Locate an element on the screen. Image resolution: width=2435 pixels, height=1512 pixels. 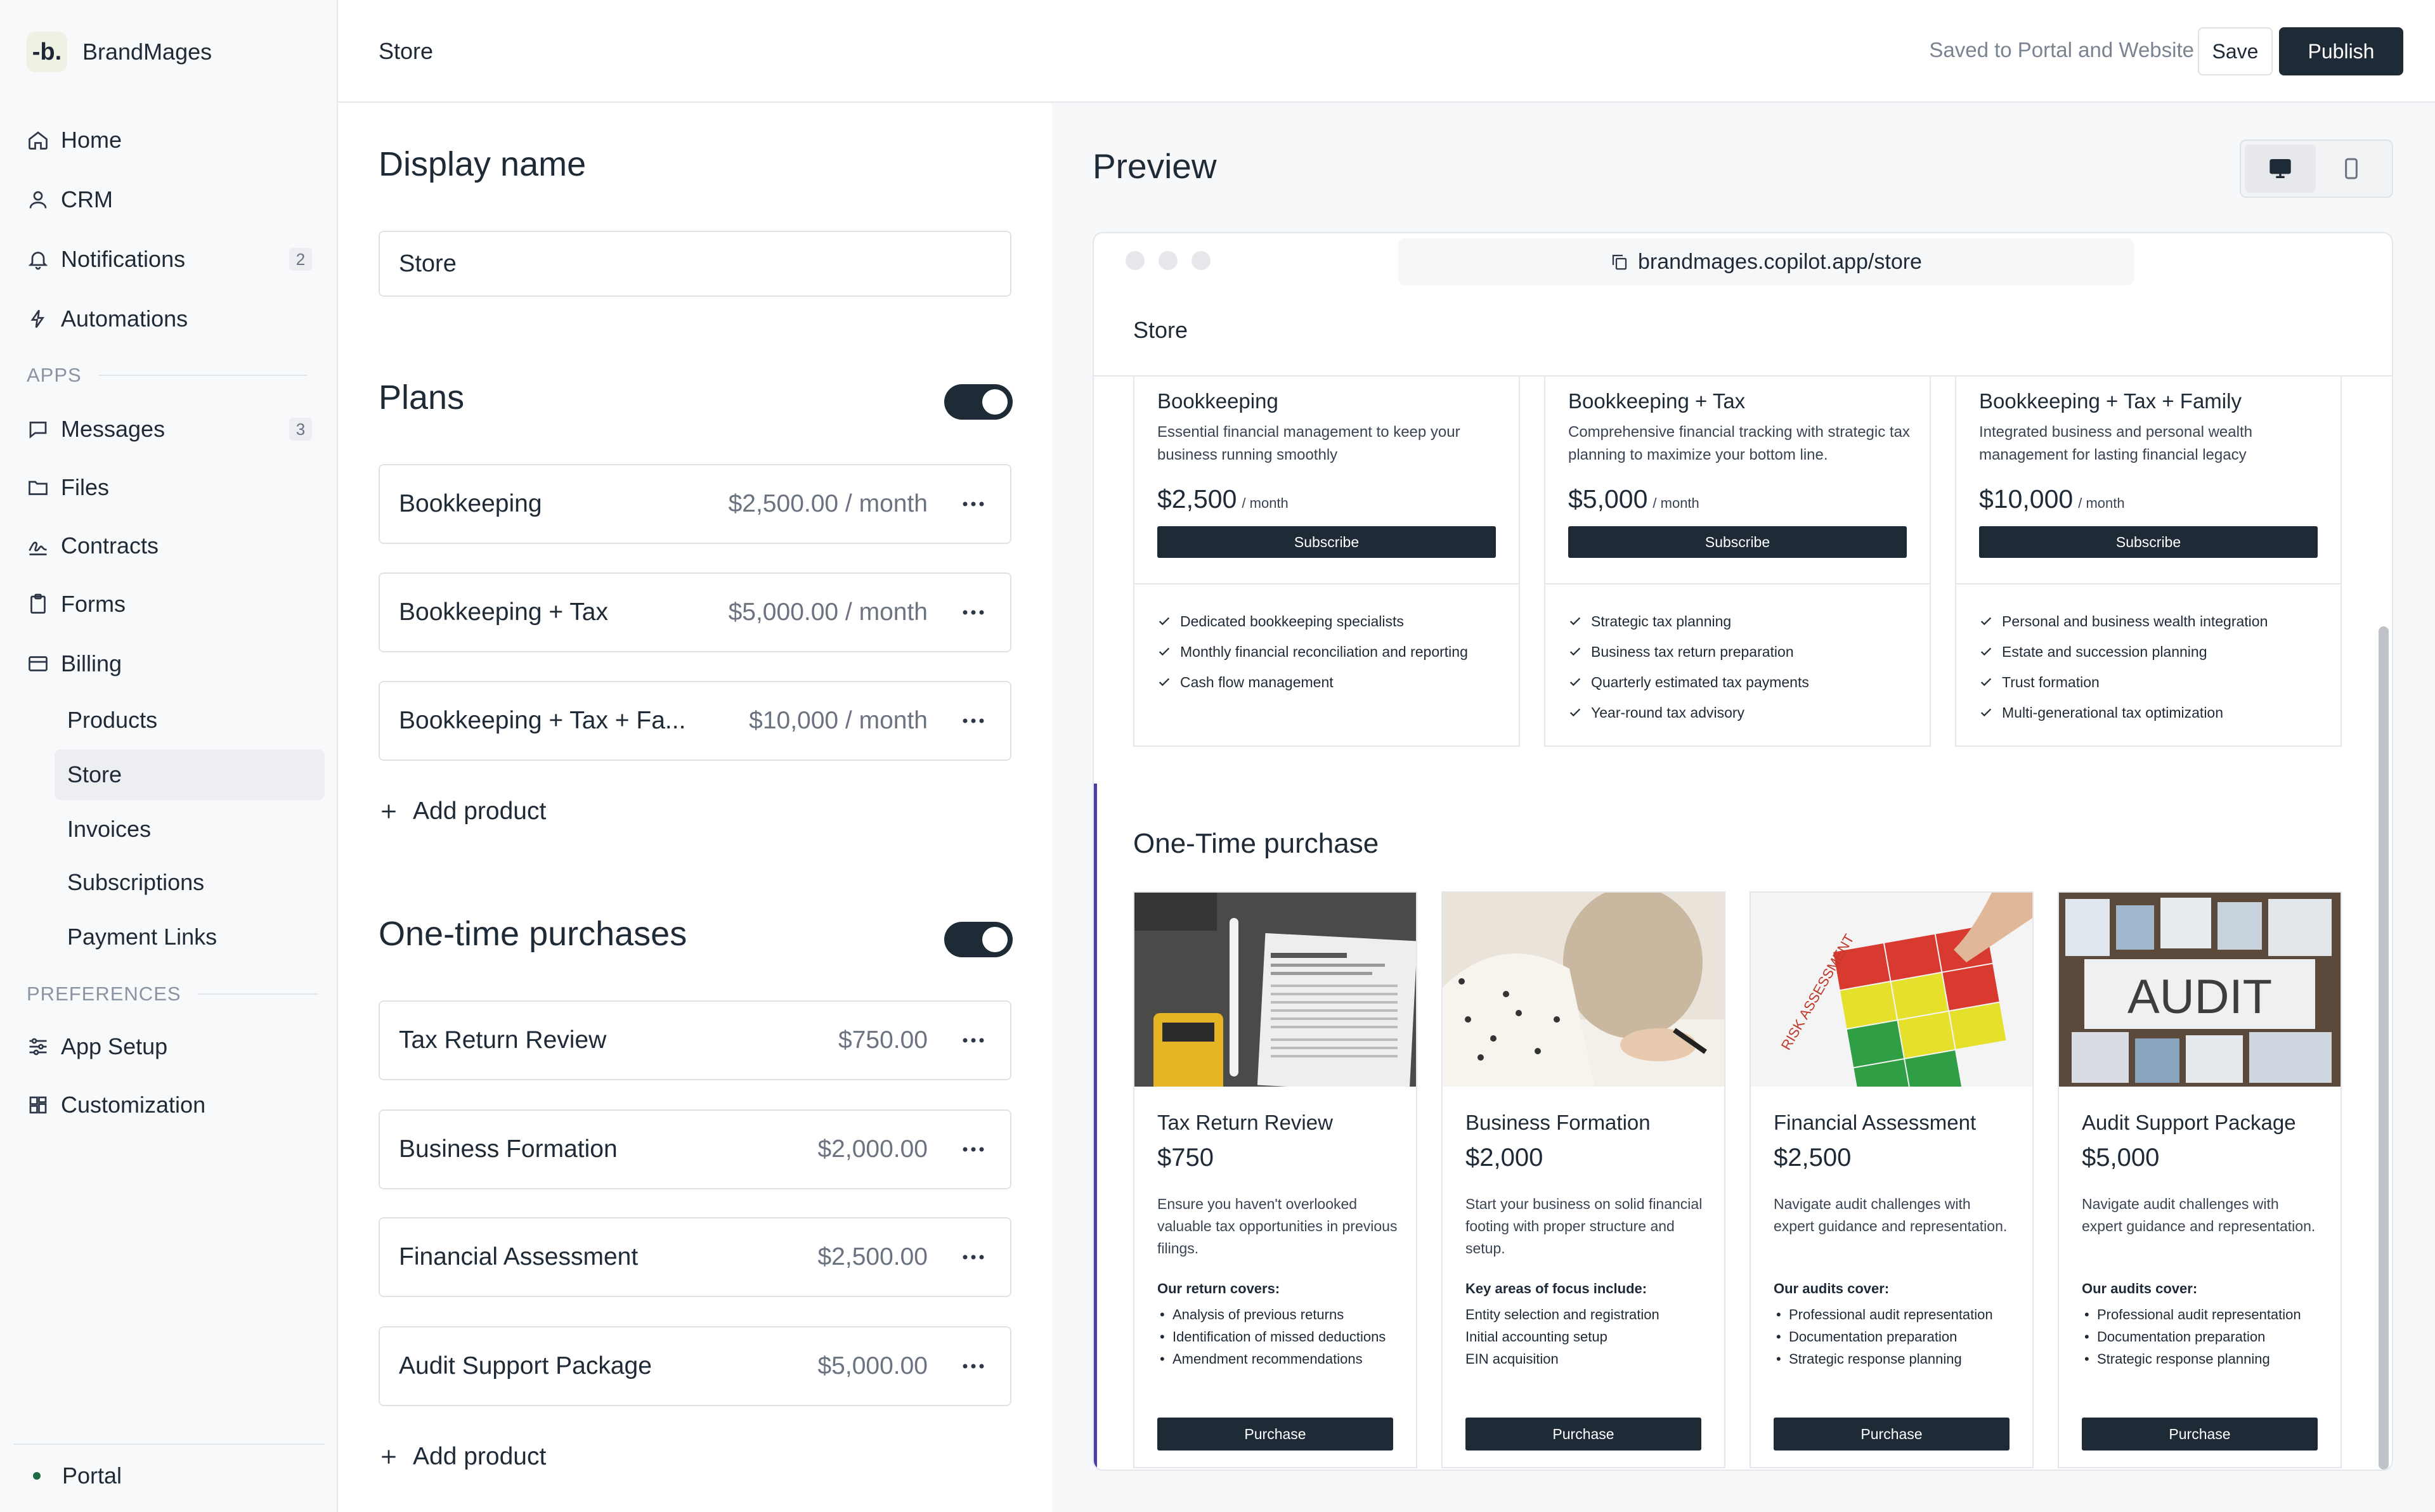
feature-item: Cash flow management is located at coordinates (1313, 682).